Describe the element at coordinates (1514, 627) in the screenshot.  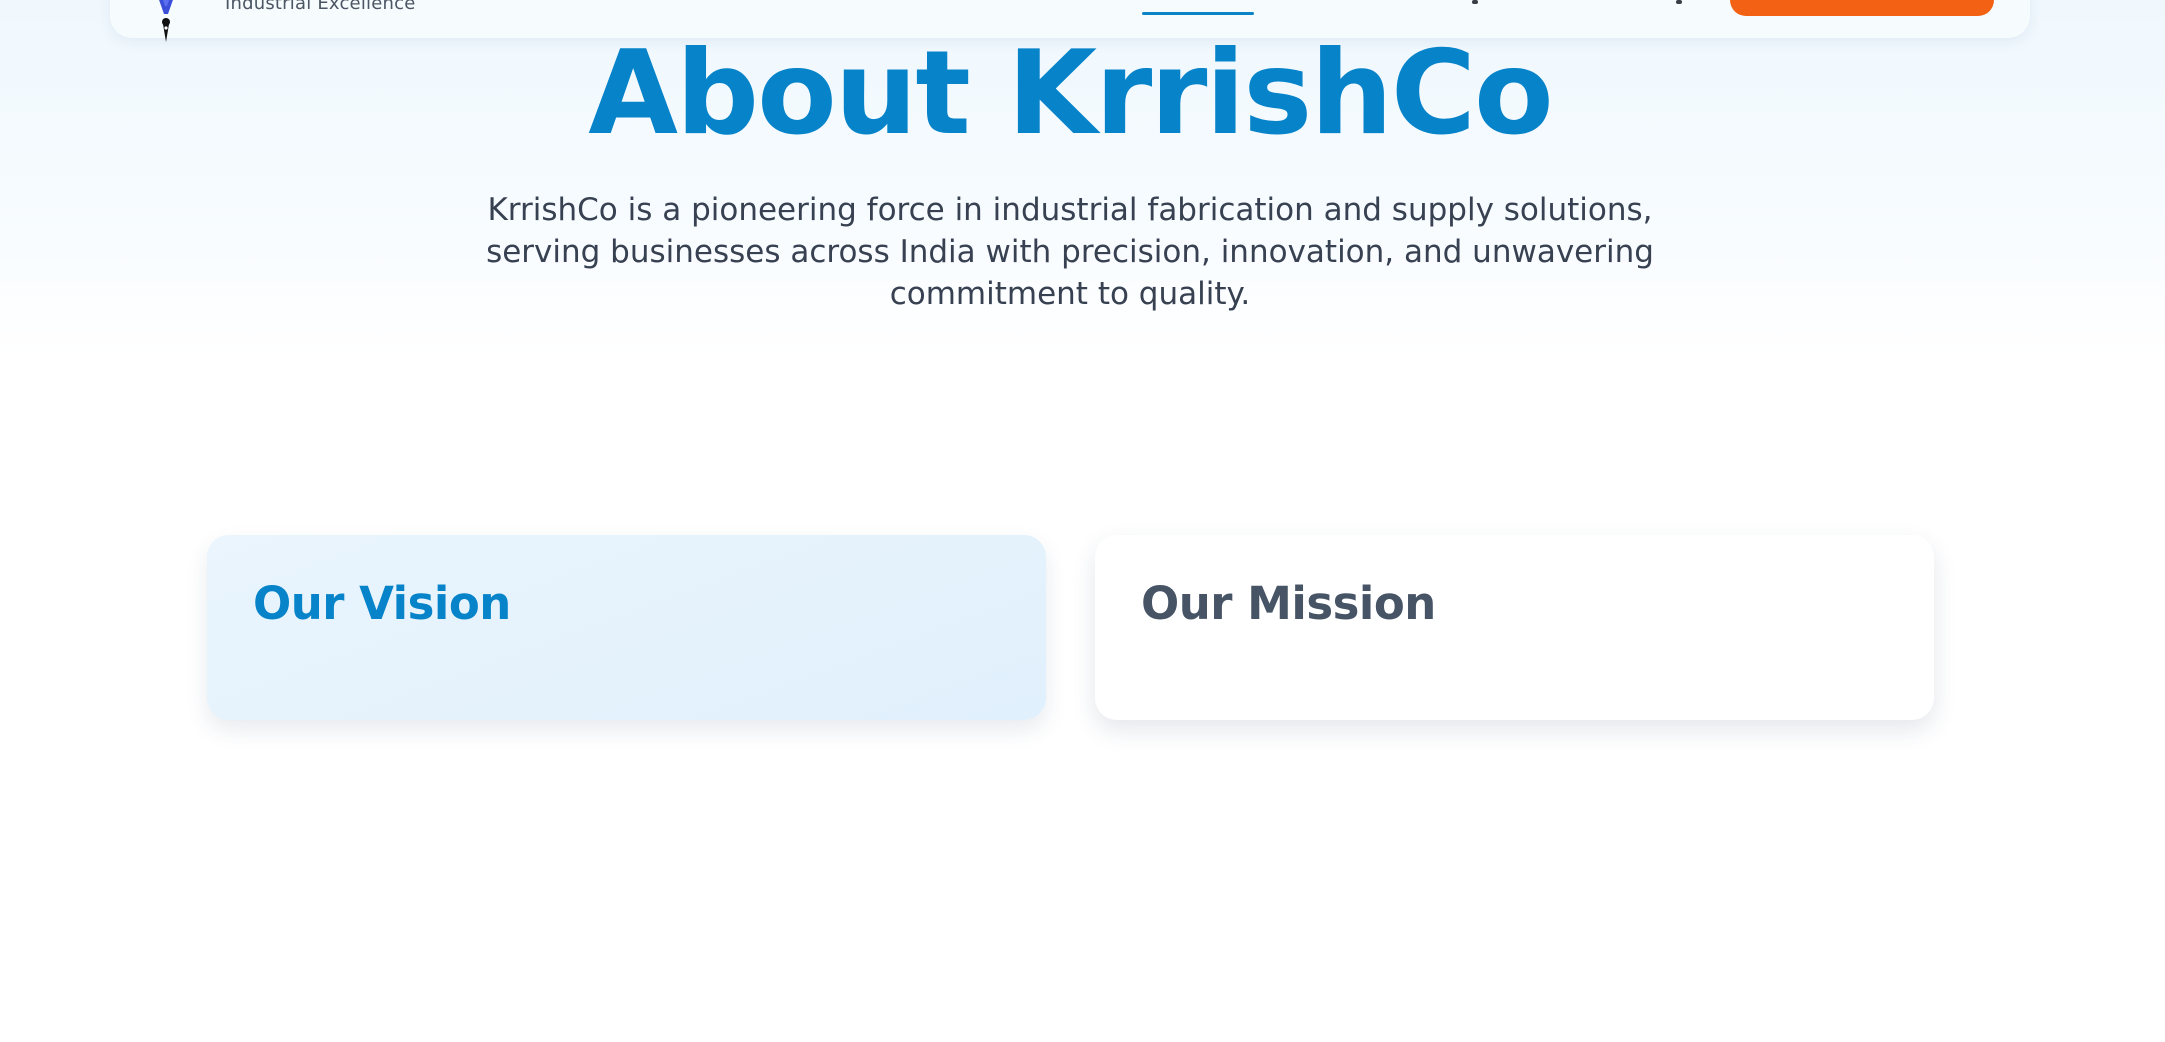
I see `mission-card: Our Mission` at that location.